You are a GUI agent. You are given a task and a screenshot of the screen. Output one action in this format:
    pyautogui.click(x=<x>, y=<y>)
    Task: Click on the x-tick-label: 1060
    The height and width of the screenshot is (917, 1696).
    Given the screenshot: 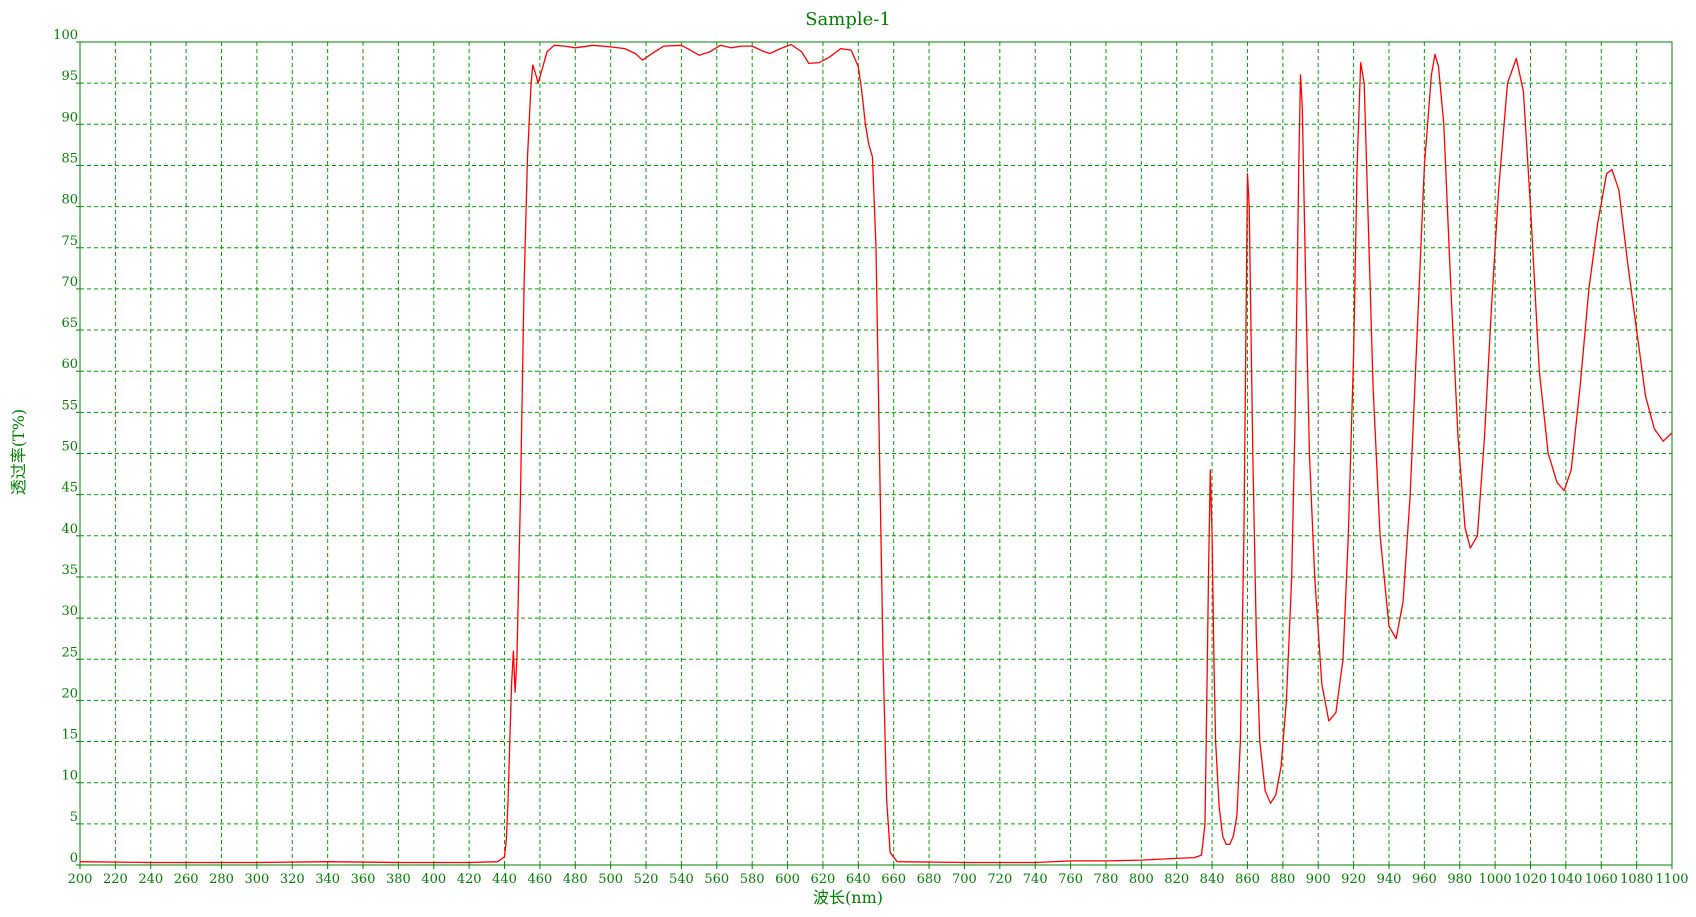 What is the action you would take?
    pyautogui.click(x=1601, y=879)
    